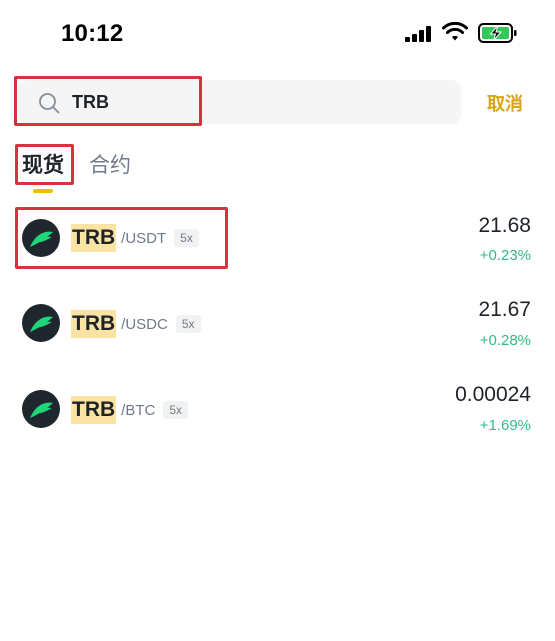  Describe the element at coordinates (493, 394) in the screenshot. I see `last-price: 0.00024` at that location.